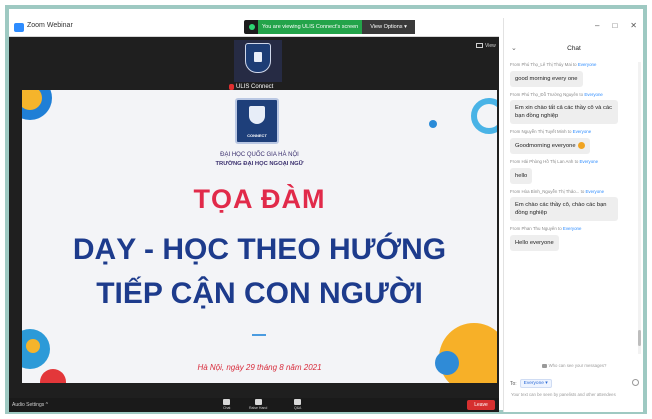 Image resolution: width=652 pixels, height=419 pixels. Describe the element at coordinates (258, 408) in the screenshot. I see `raise-hand-button-label: Raise Hand` at that location.